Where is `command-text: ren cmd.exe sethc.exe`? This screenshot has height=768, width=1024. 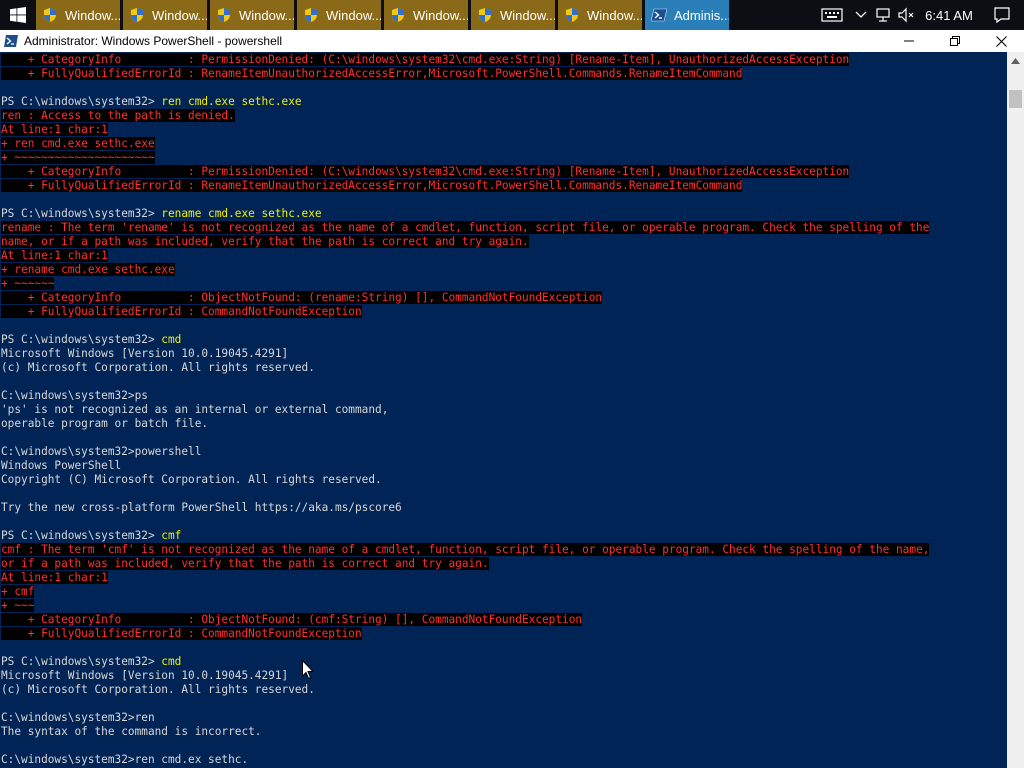
command-text: ren cmd.exe sethc.exe is located at coordinates (231, 101).